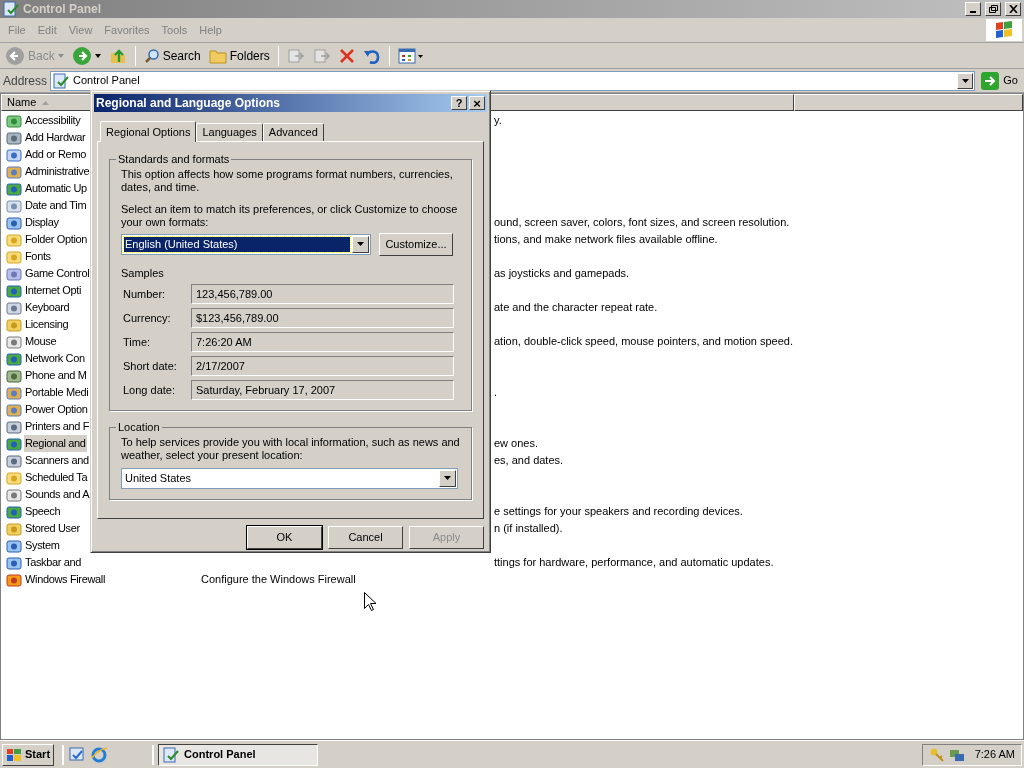 Image resolution: width=1024 pixels, height=768 pixels. I want to click on item-name: Folder Option, so click(56, 239).